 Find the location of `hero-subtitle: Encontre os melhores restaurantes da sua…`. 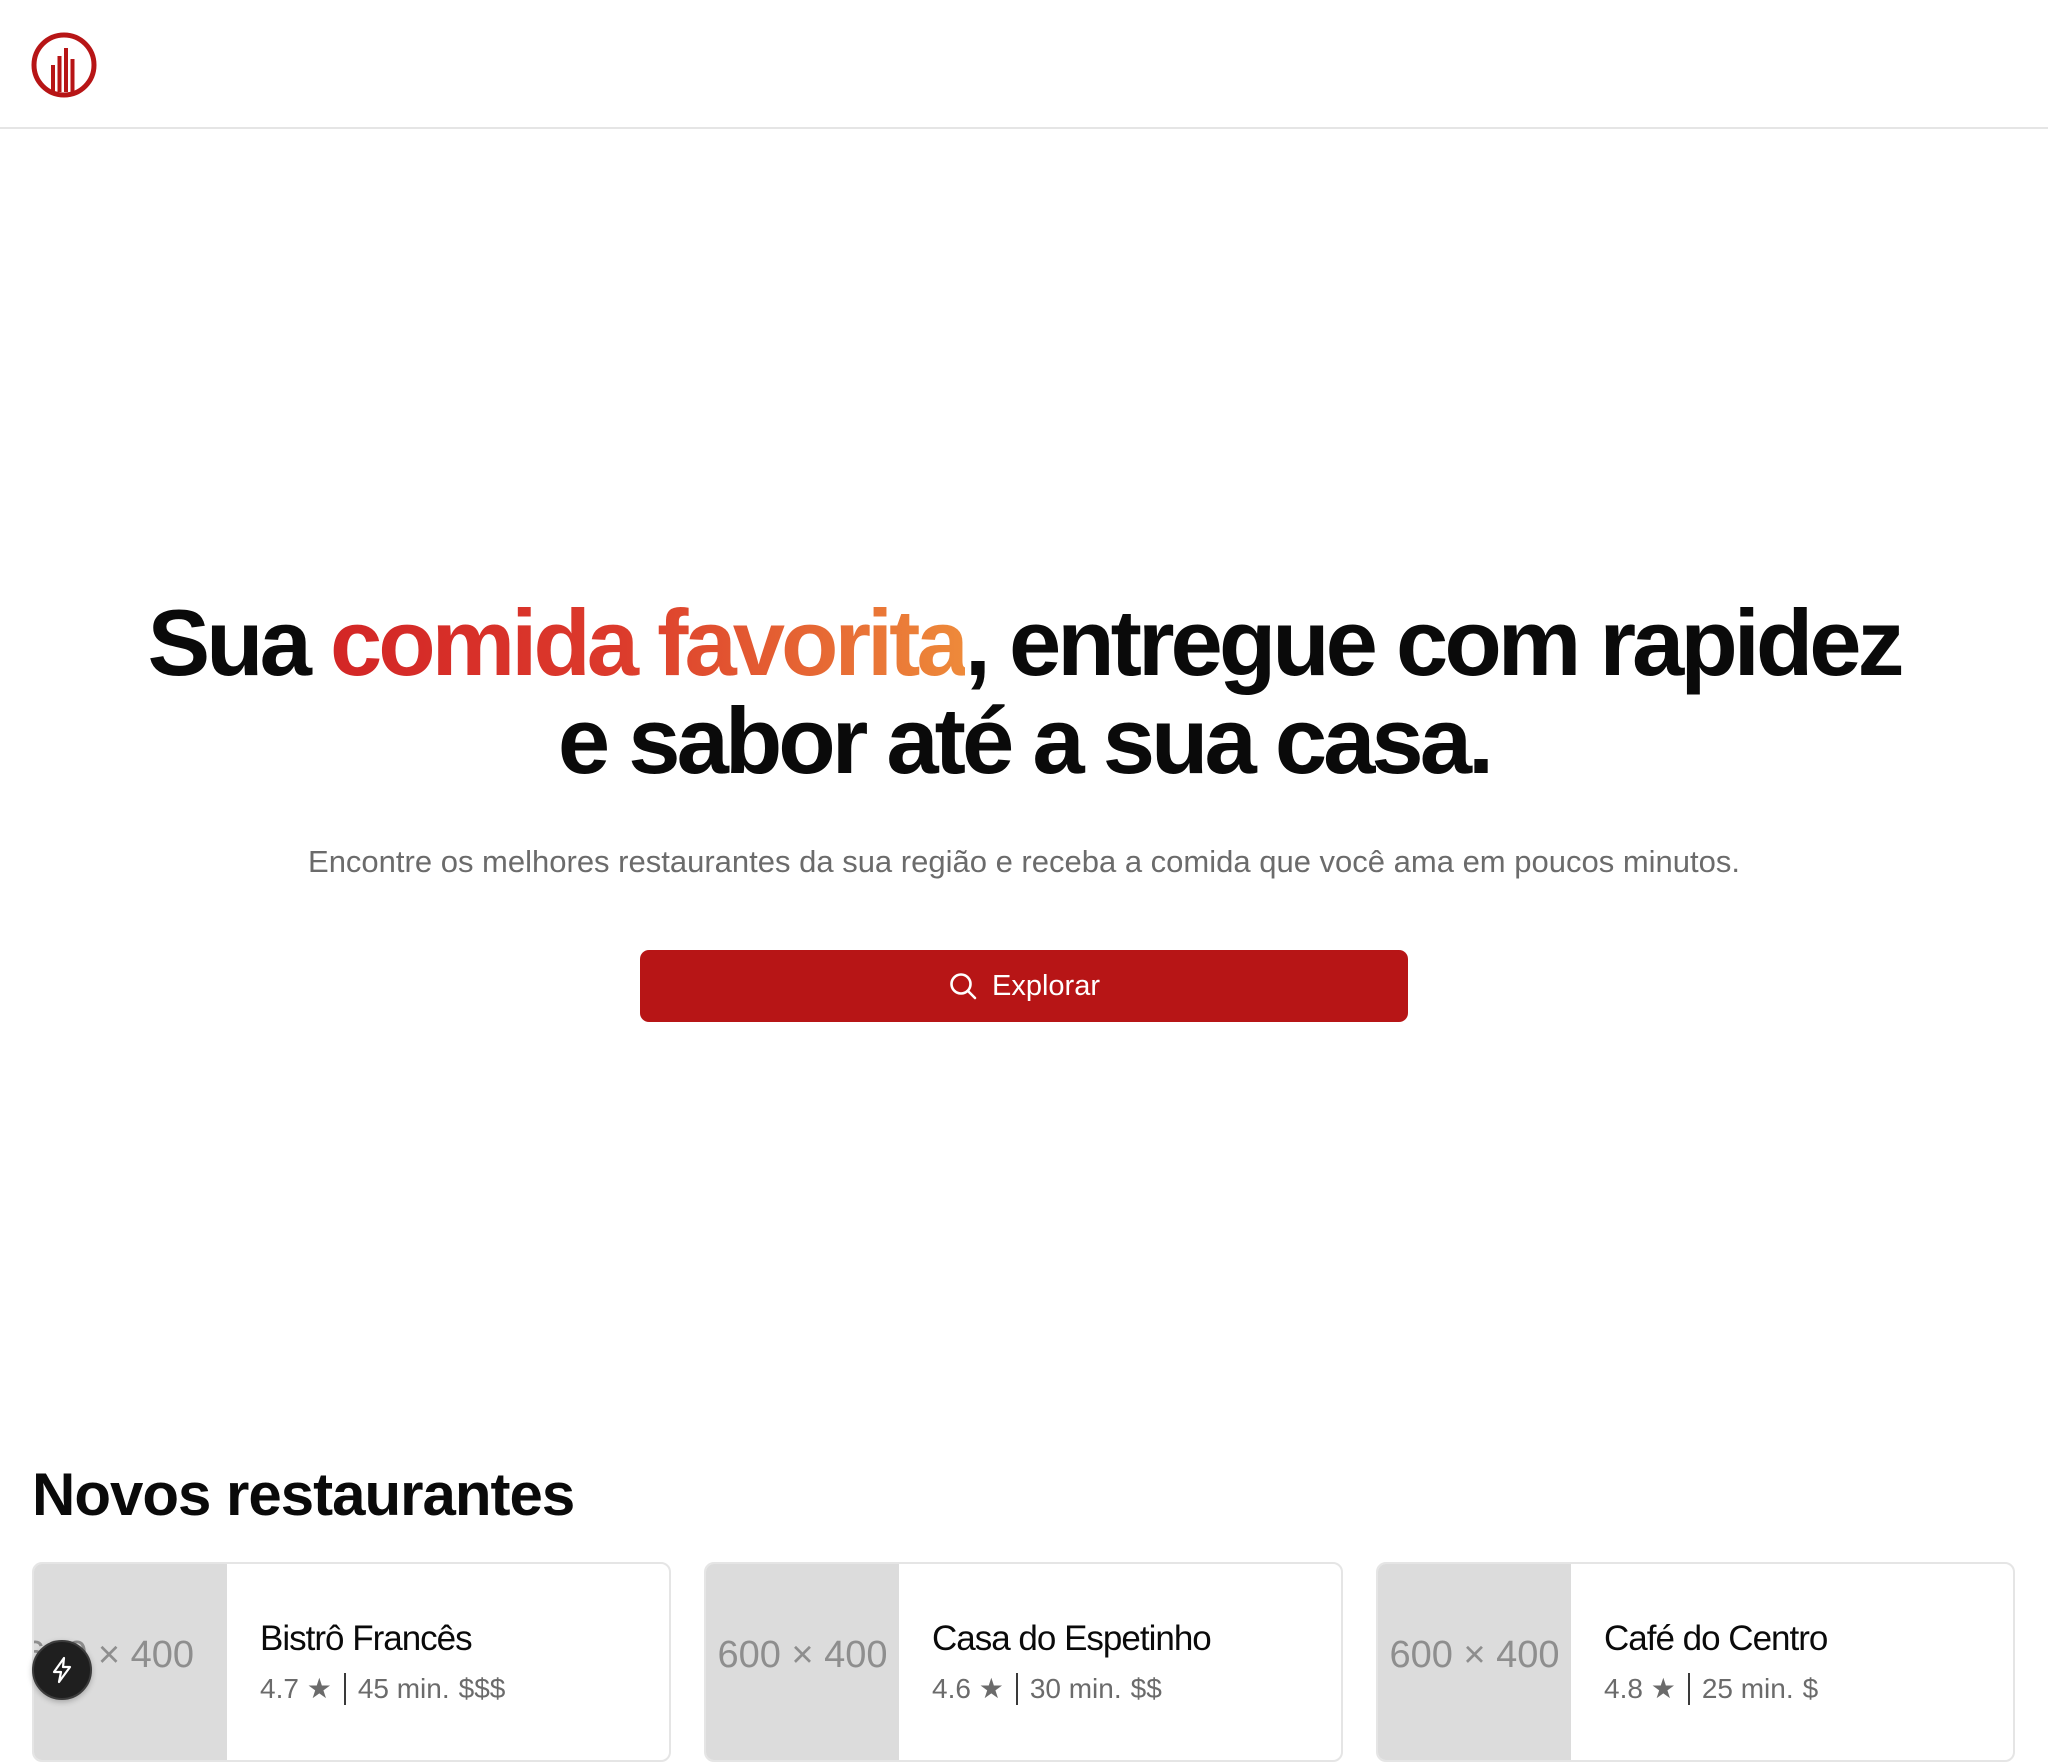

hero-subtitle: Encontre os melhores restaurantes da sua… is located at coordinates (1024, 861).